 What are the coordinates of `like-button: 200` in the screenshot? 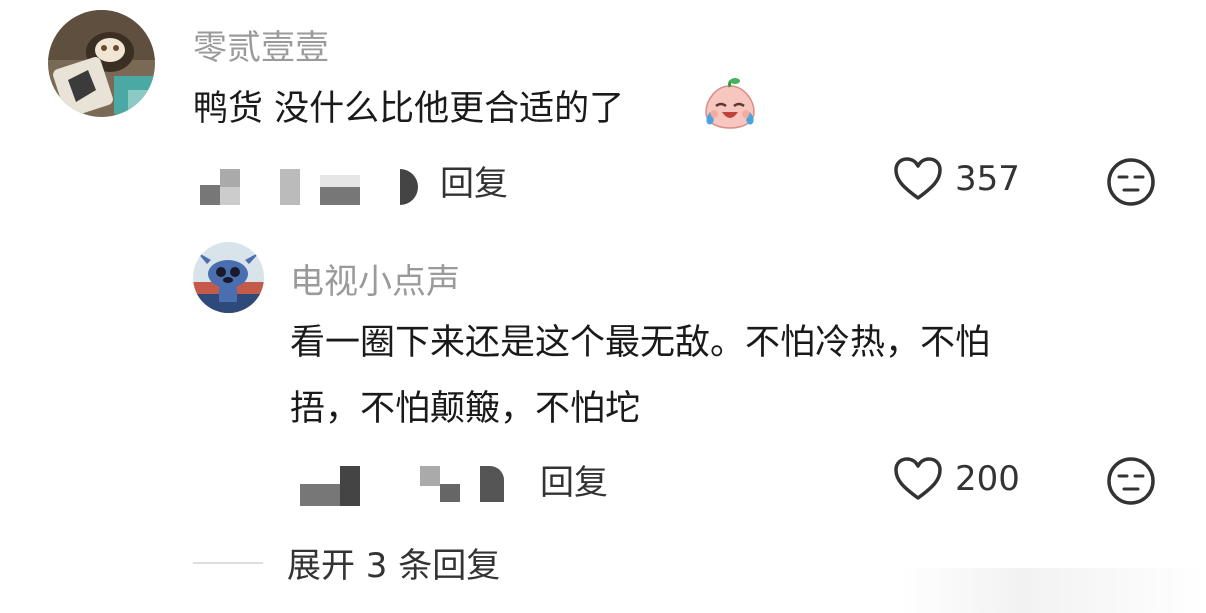 It's located at (956, 479).